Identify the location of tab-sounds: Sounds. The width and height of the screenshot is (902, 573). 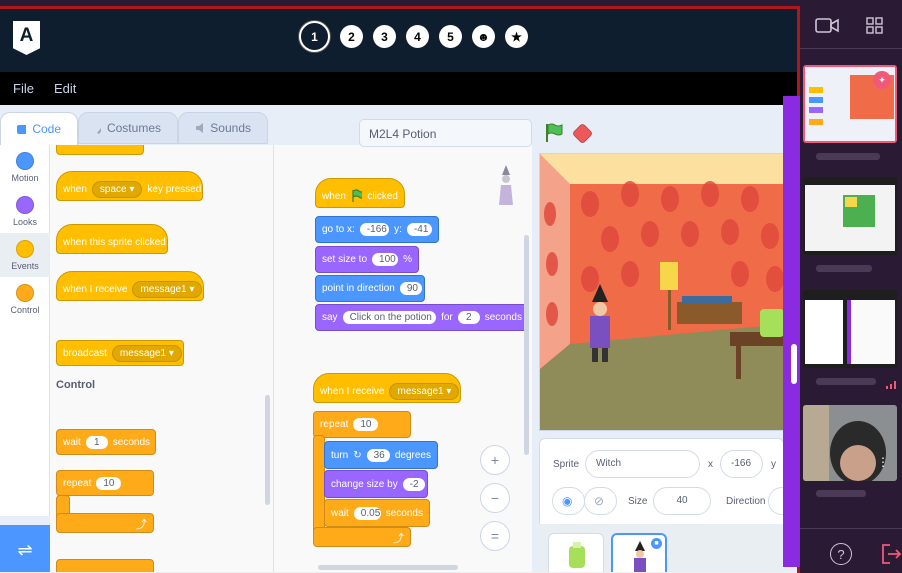
(223, 128).